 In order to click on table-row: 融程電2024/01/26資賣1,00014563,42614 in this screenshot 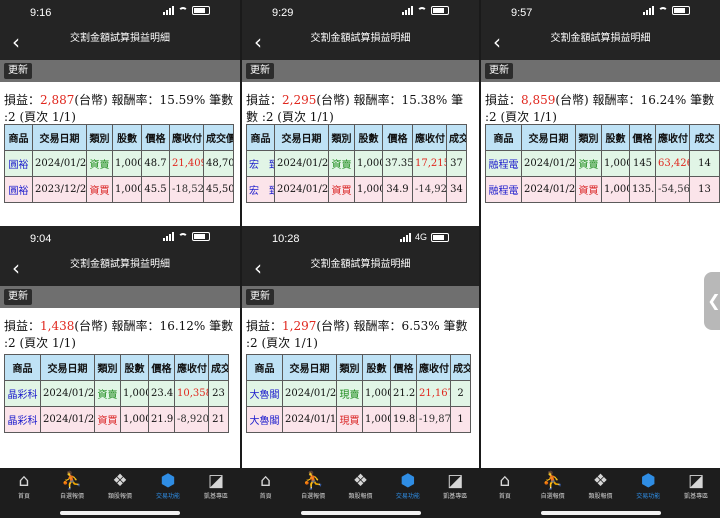, I will do `click(602, 163)`.